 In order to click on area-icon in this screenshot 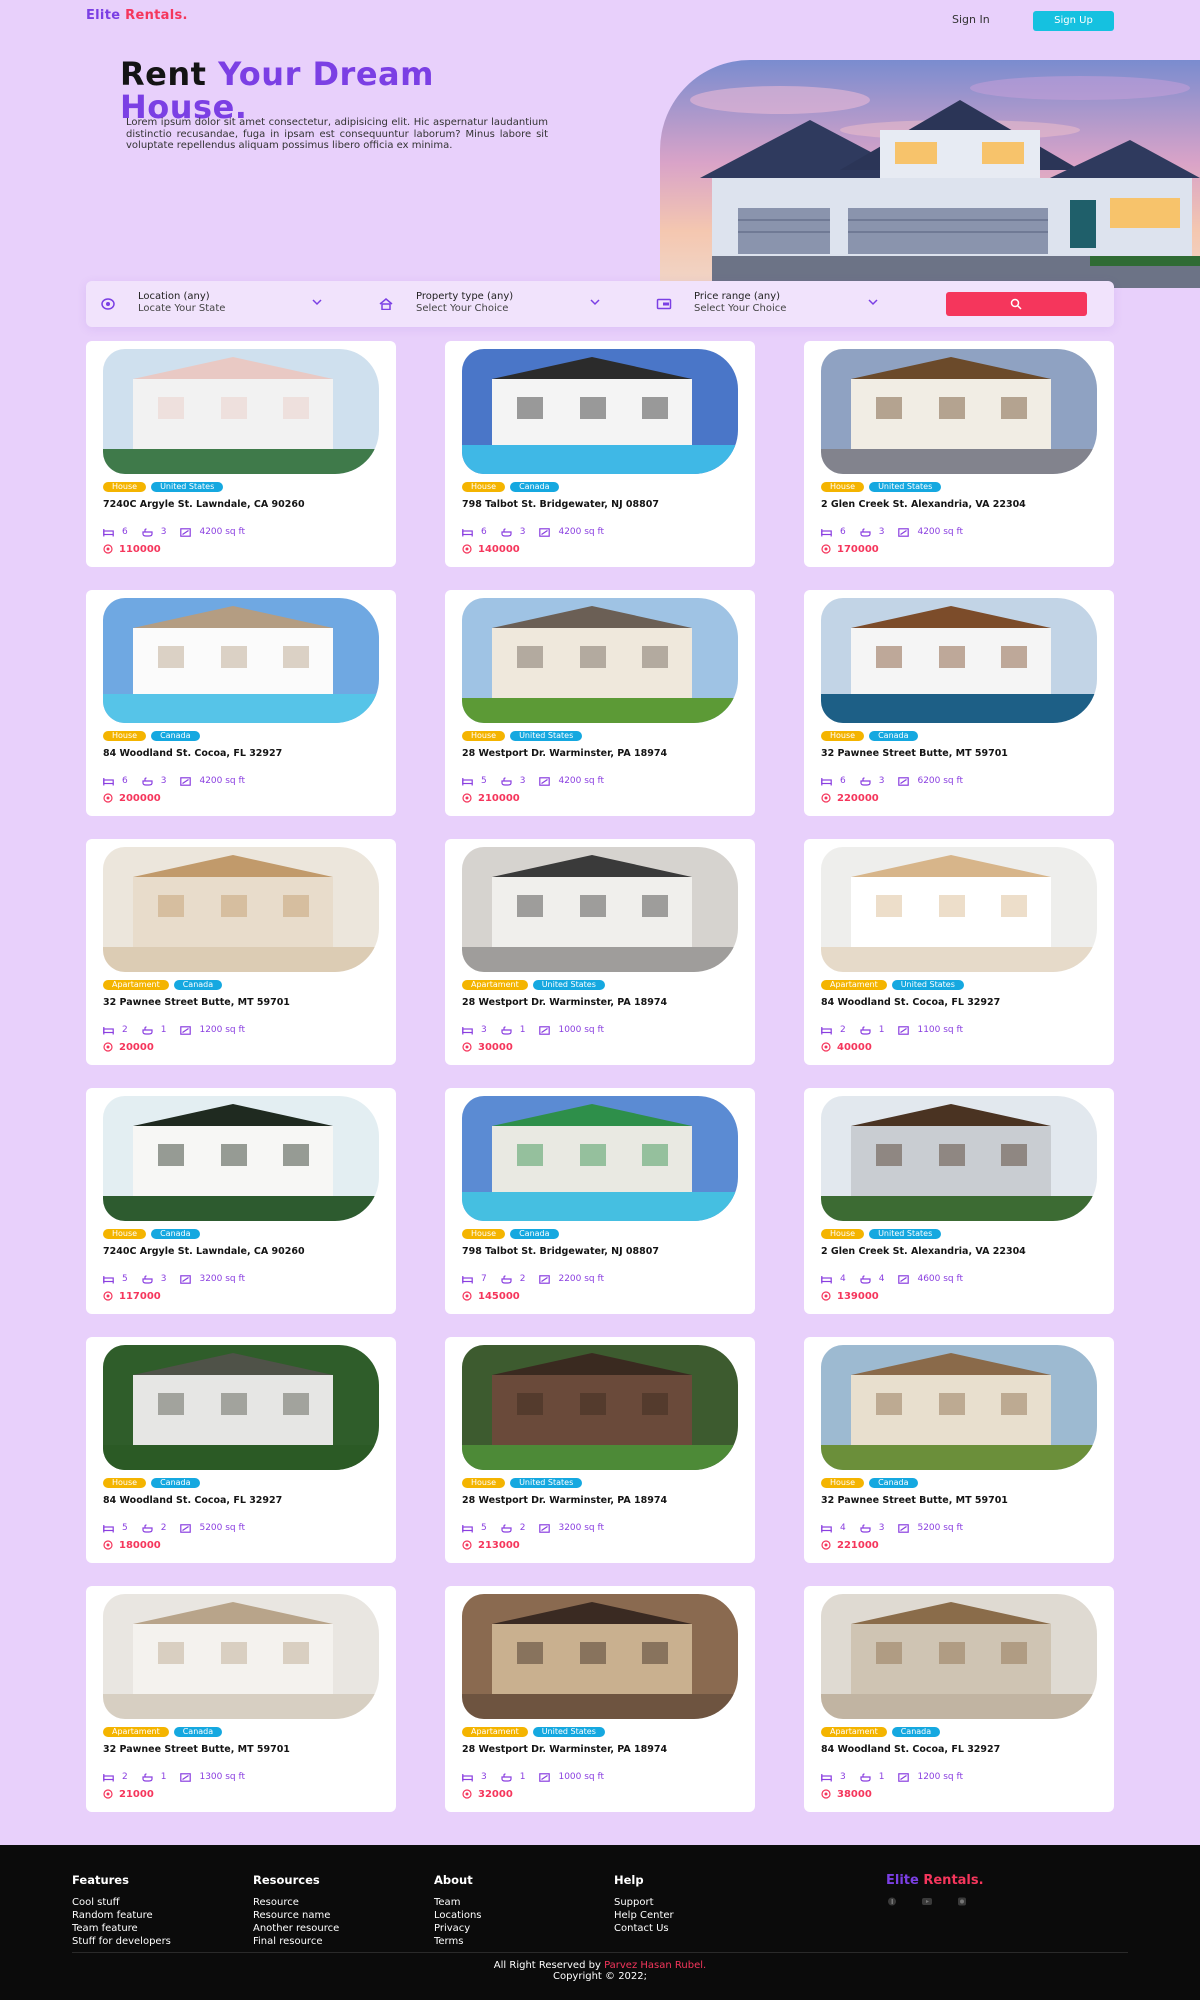, I will do `click(904, 1777)`.